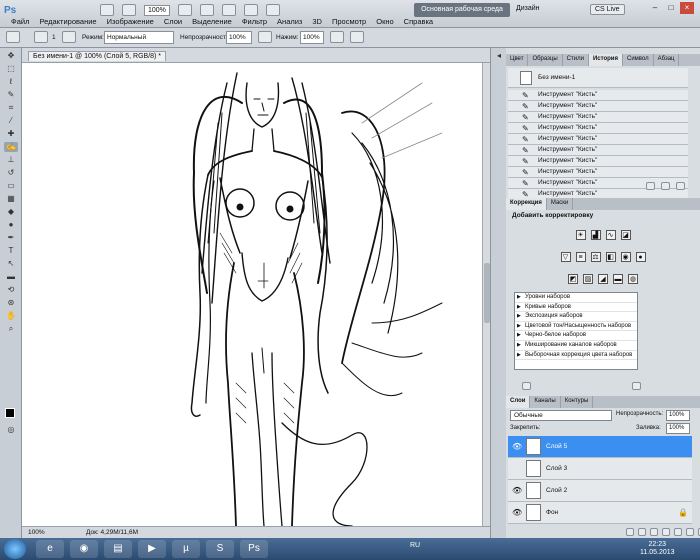  Describe the element at coordinates (595, 257) in the screenshot. I see `color-balance-icon: ⚖` at that location.